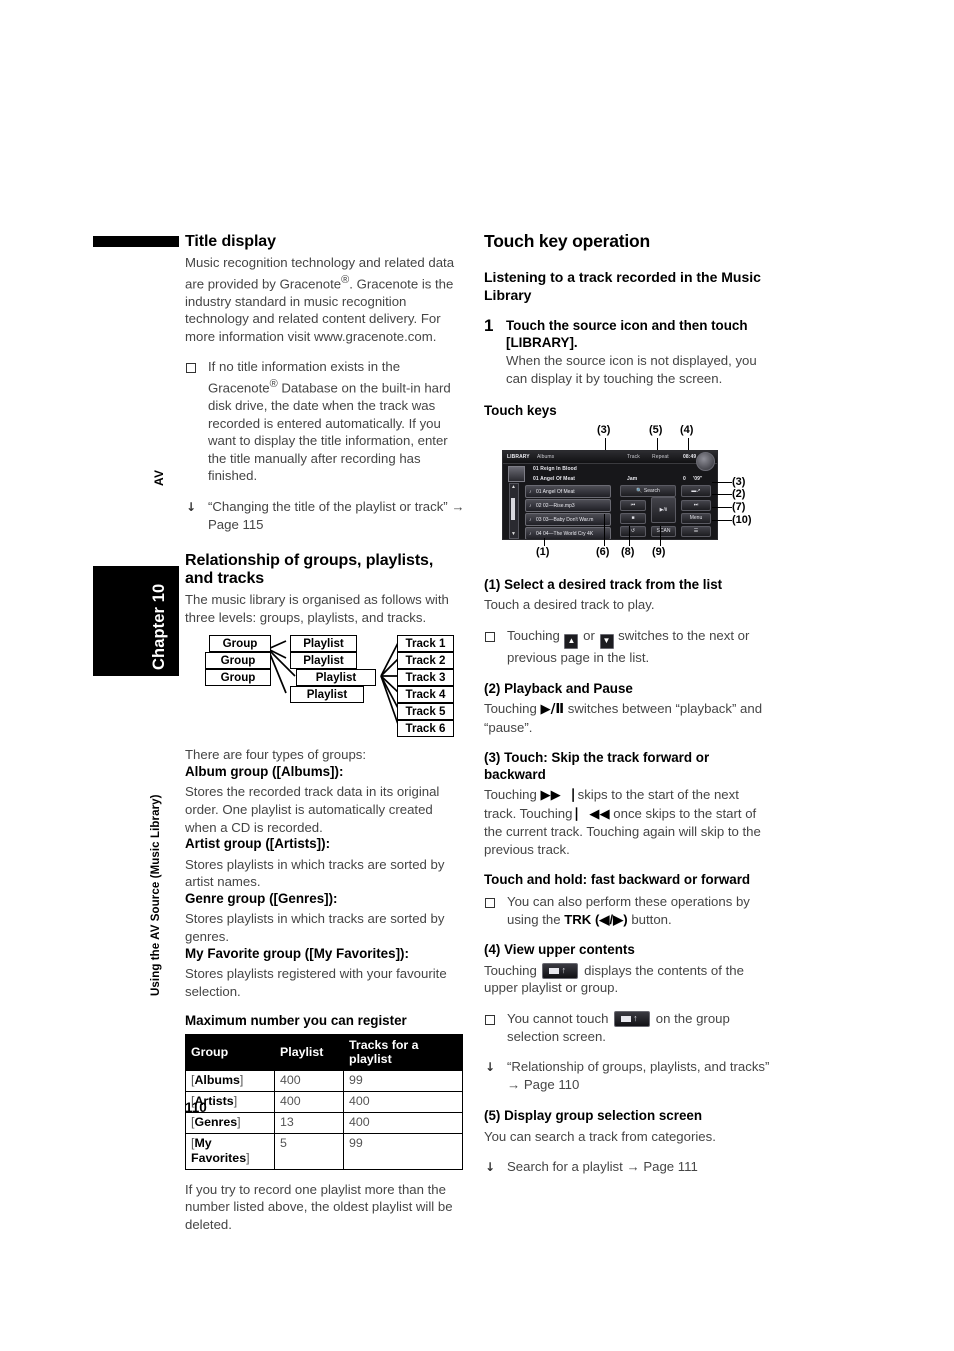 Image resolution: width=954 pixels, height=1351 pixels. I want to click on screen-play-mode-repeat: Repeat, so click(660, 456).